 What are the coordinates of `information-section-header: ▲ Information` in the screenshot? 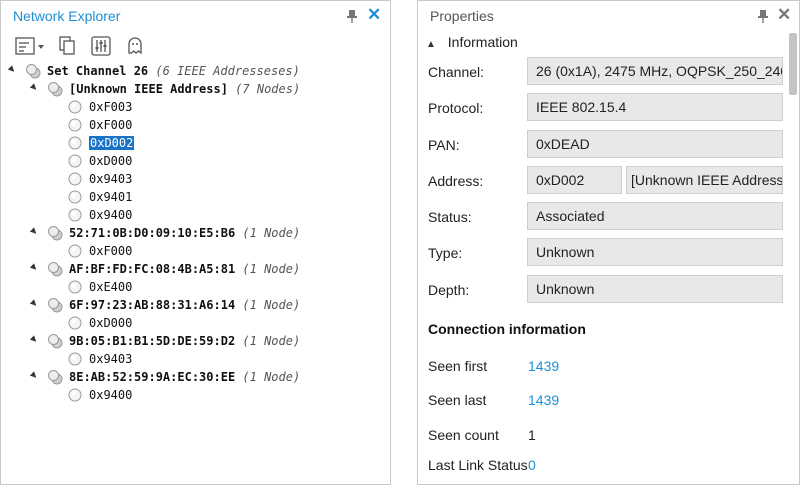 It's located at (472, 42).